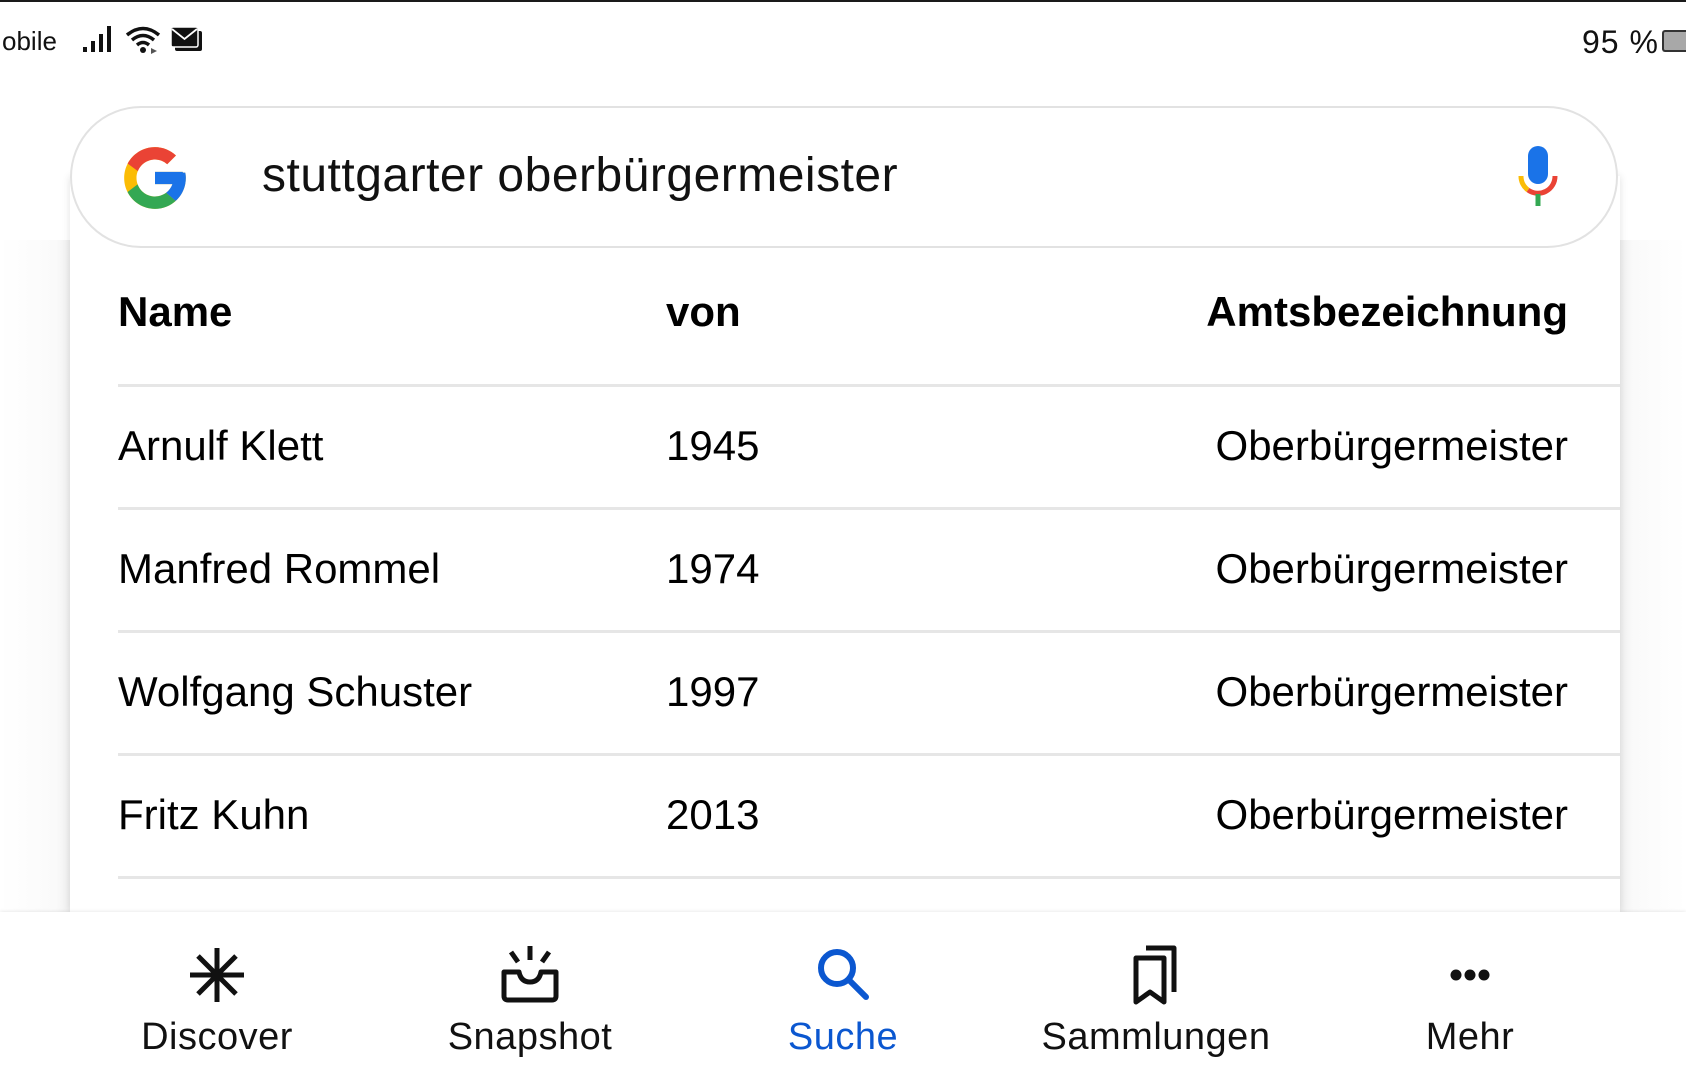 The image size is (1686, 1080). What do you see at coordinates (217, 1037) in the screenshot?
I see `nav-label: Discover` at bounding box center [217, 1037].